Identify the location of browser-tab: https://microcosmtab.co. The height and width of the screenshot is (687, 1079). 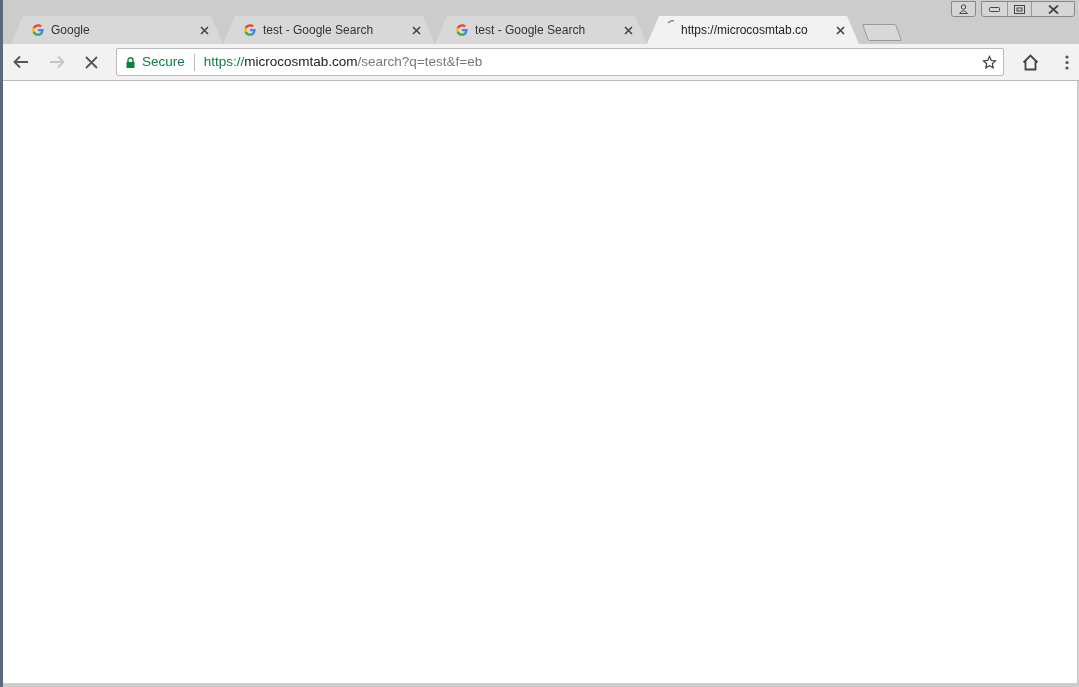
(753, 30).